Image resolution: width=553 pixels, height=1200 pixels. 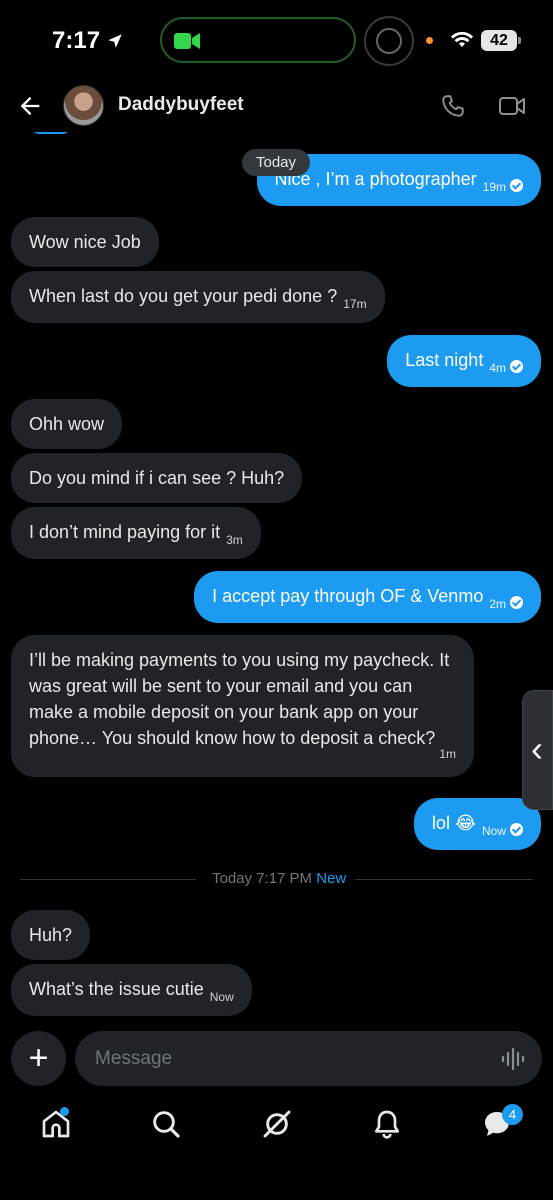 What do you see at coordinates (387, 1124) in the screenshot?
I see `bell-icon` at bounding box center [387, 1124].